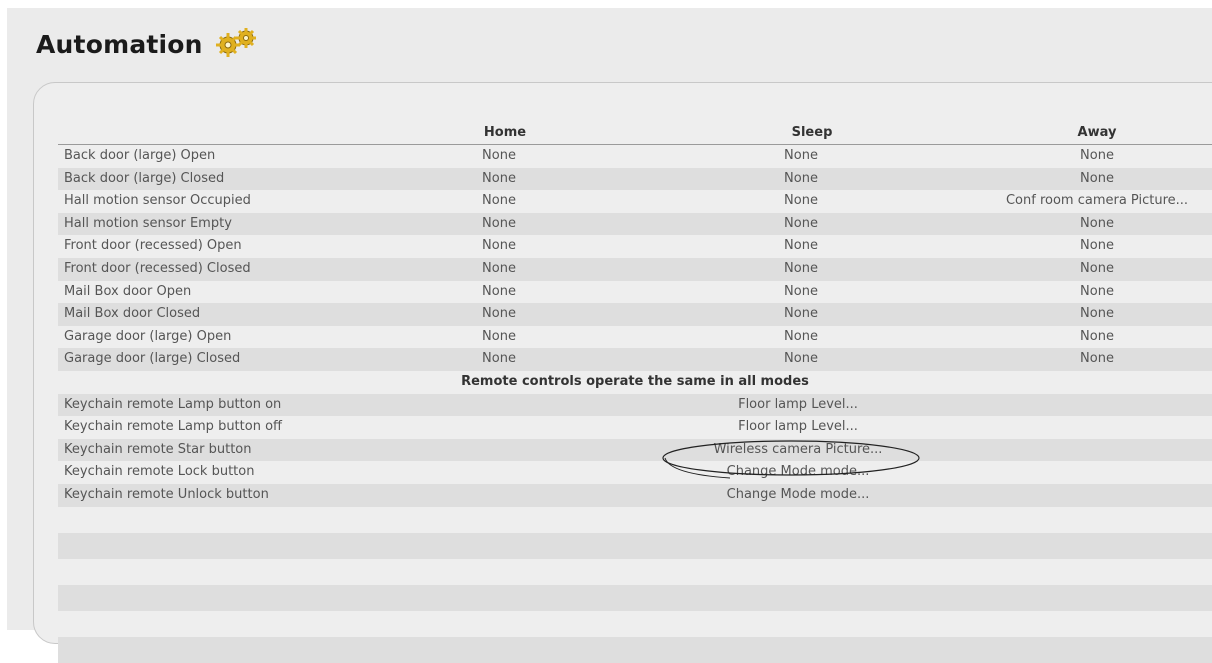 The width and height of the screenshot is (1212, 663). Describe the element at coordinates (119, 44) in the screenshot. I see `page-title: Automation` at that location.